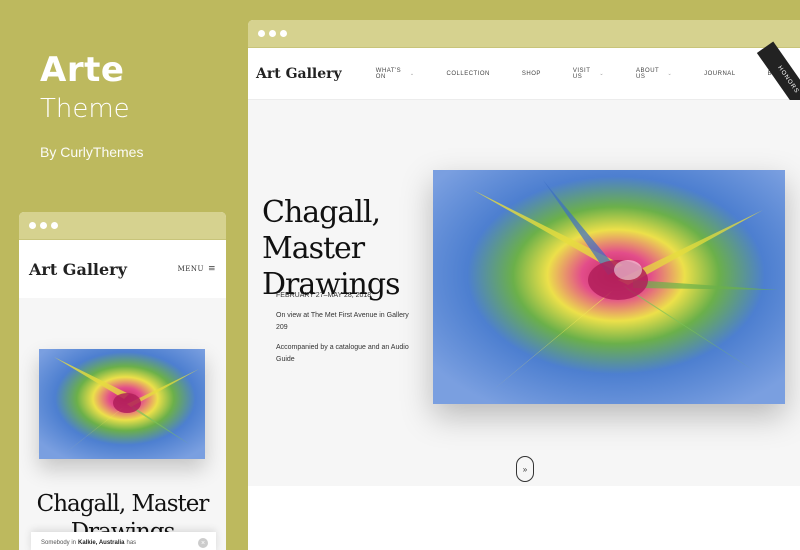  Describe the element at coordinates (581, 73) in the screenshot. I see `nav-label: VISIT US` at that location.